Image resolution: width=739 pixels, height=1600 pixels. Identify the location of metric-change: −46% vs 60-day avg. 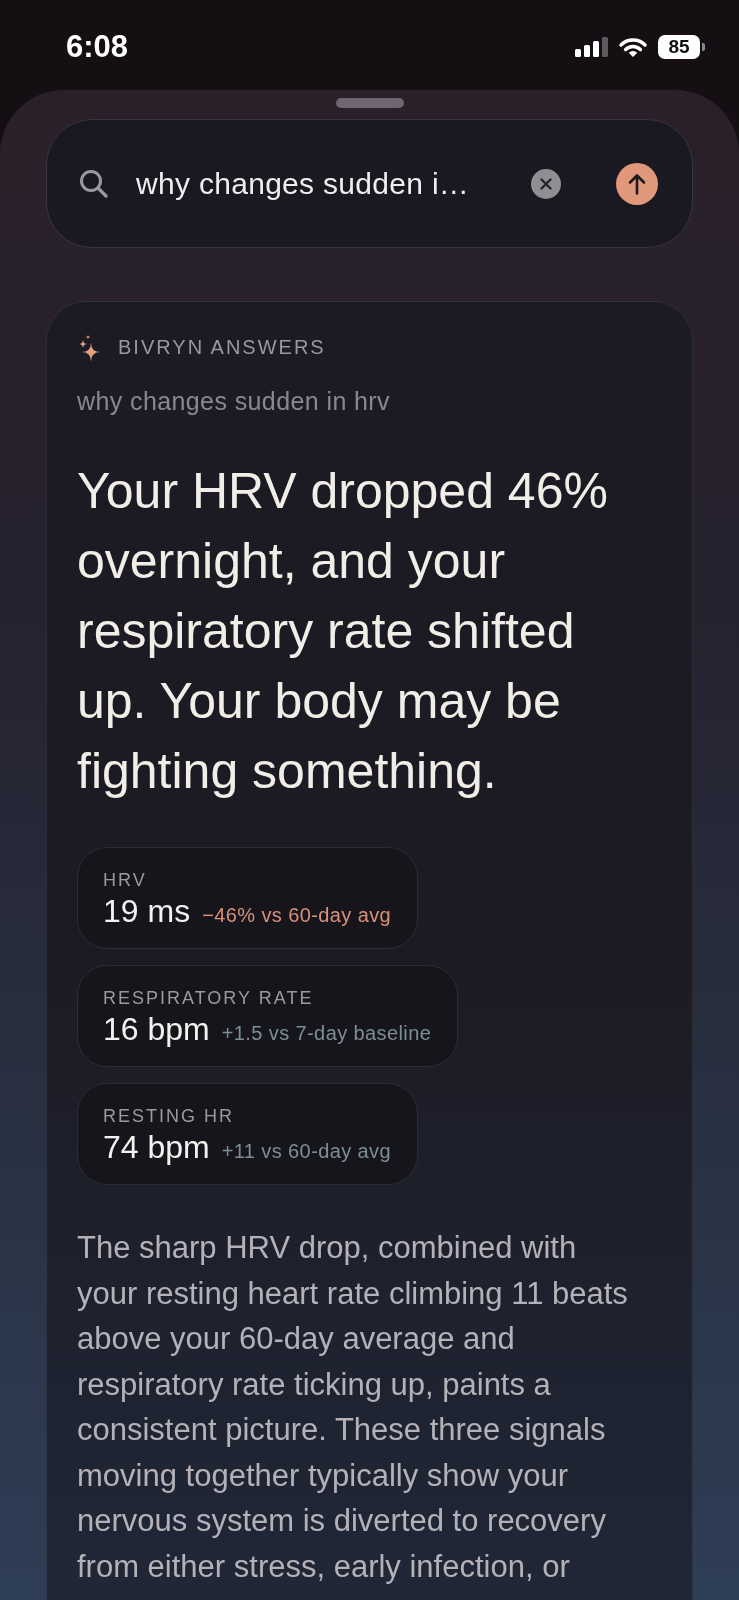
(297, 915).